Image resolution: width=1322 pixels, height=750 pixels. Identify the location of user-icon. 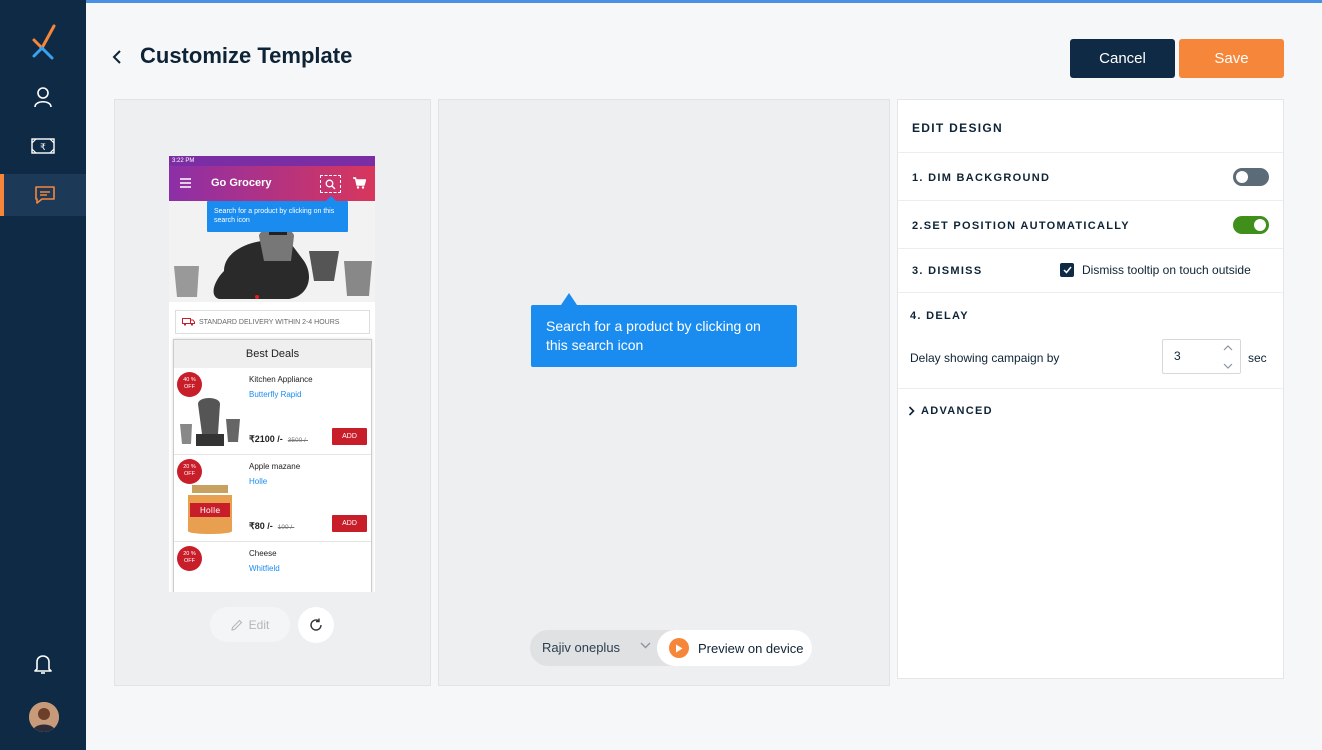
(43, 97).